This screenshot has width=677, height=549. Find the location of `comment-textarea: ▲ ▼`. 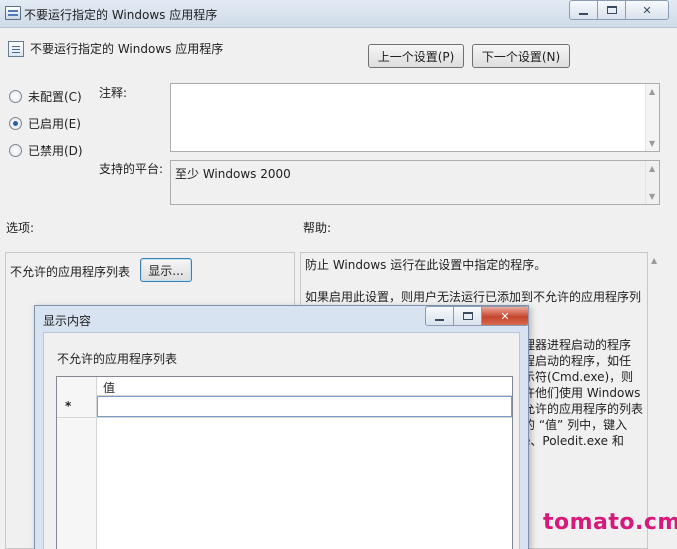

comment-textarea: ▲ ▼ is located at coordinates (415, 117).